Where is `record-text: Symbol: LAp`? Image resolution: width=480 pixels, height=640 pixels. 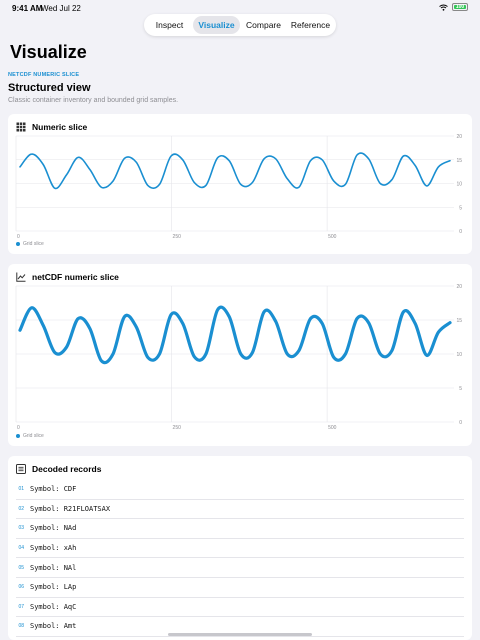 record-text: Symbol: LAp is located at coordinates (53, 587).